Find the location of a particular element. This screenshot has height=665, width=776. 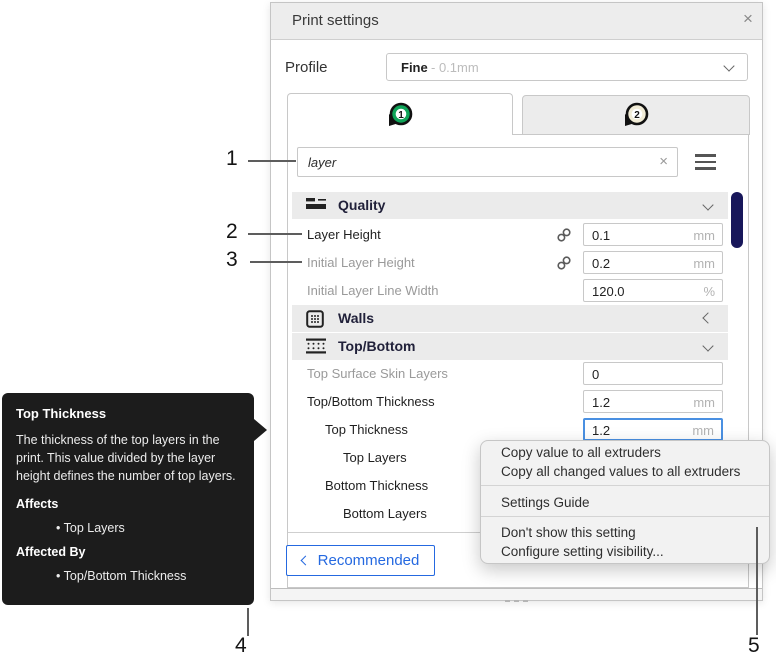

setting-value: 0.2 is located at coordinates (601, 263).